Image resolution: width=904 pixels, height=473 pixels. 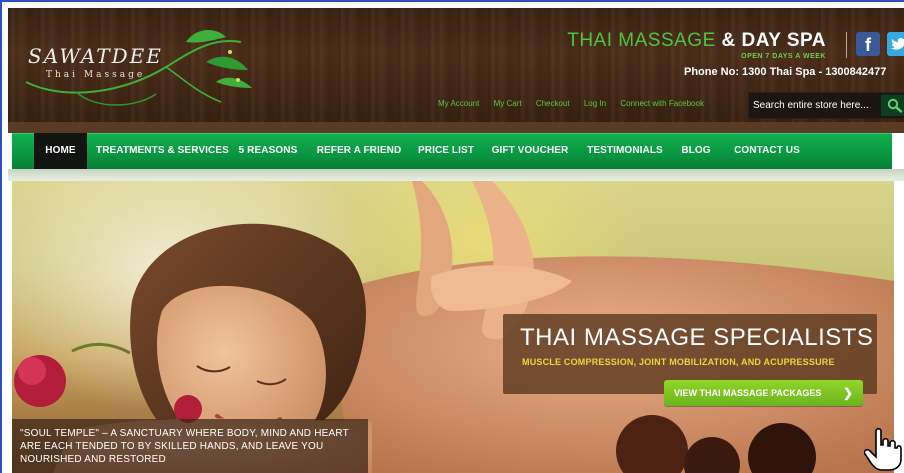 I want to click on spa-title-white: & DAY SPA, so click(x=773, y=40).